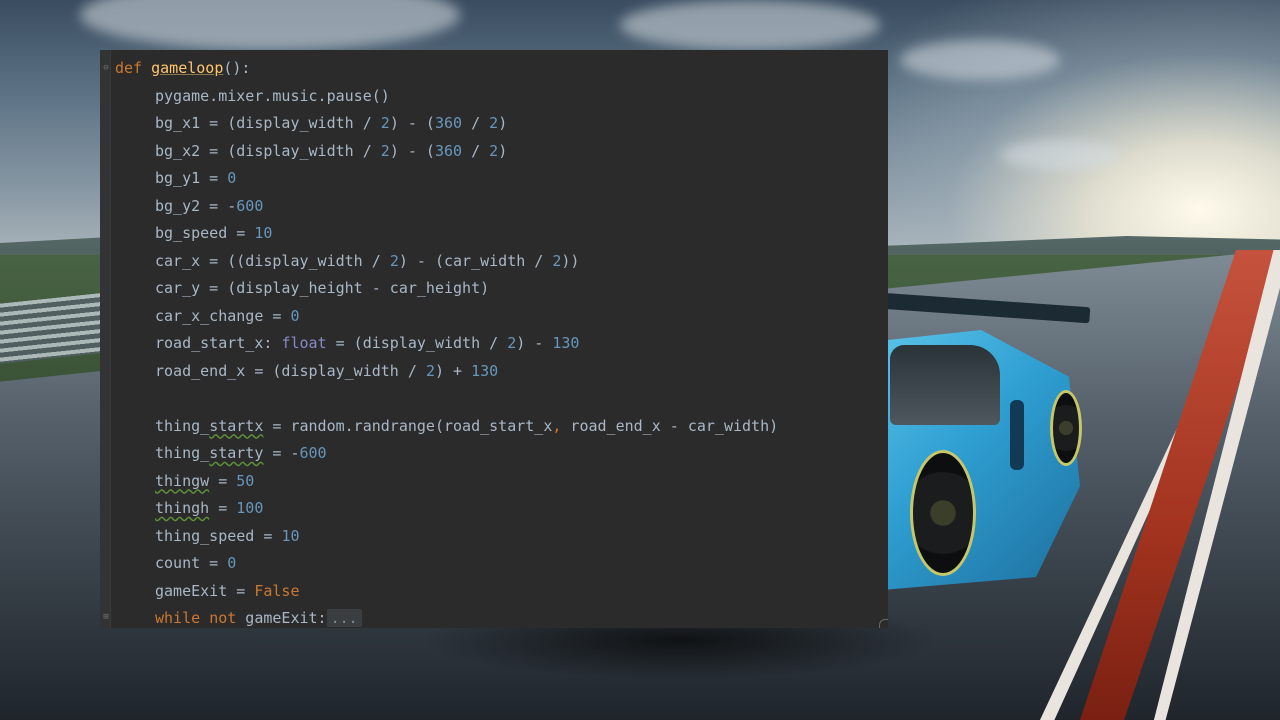  Describe the element at coordinates (534, 343) in the screenshot. I see `code-text: ) -` at that location.